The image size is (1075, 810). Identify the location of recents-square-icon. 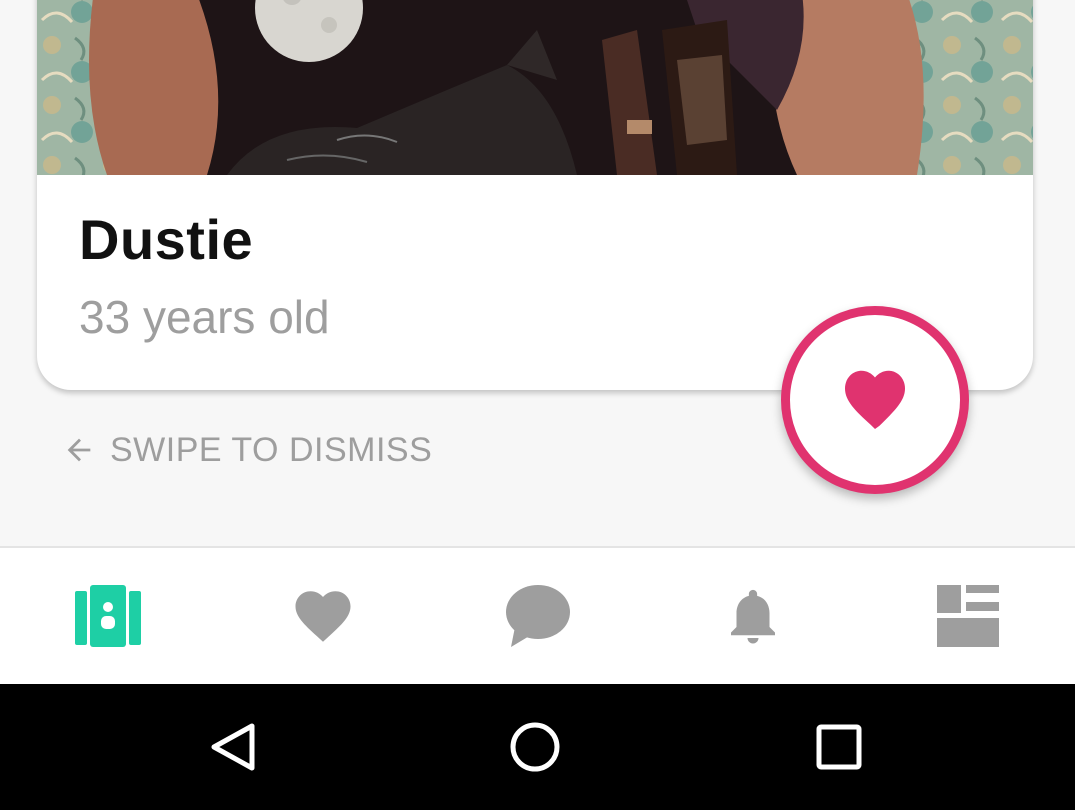
(839, 747).